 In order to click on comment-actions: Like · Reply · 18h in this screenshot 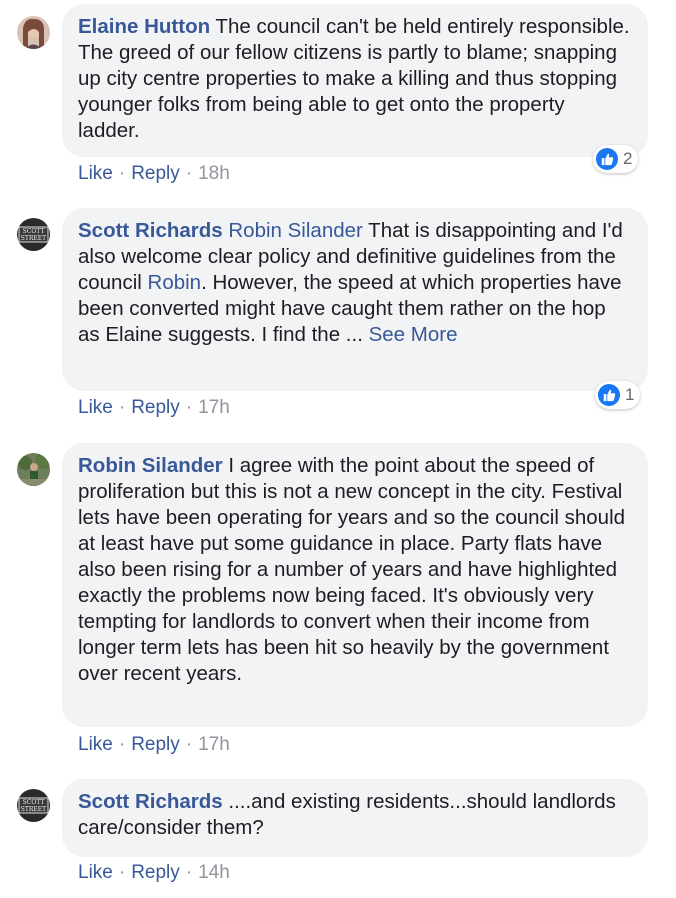, I will do `click(154, 174)`.